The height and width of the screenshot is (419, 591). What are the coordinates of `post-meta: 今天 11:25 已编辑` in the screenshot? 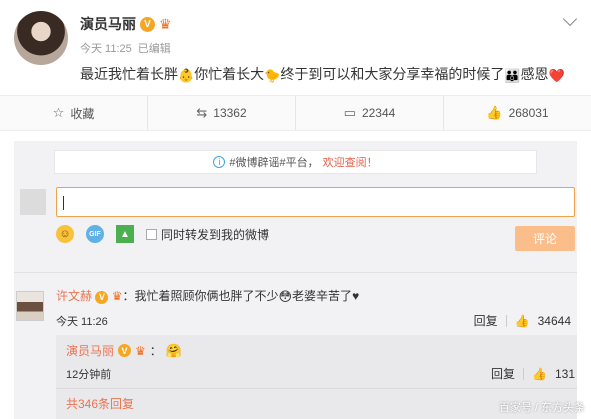 It's located at (125, 48).